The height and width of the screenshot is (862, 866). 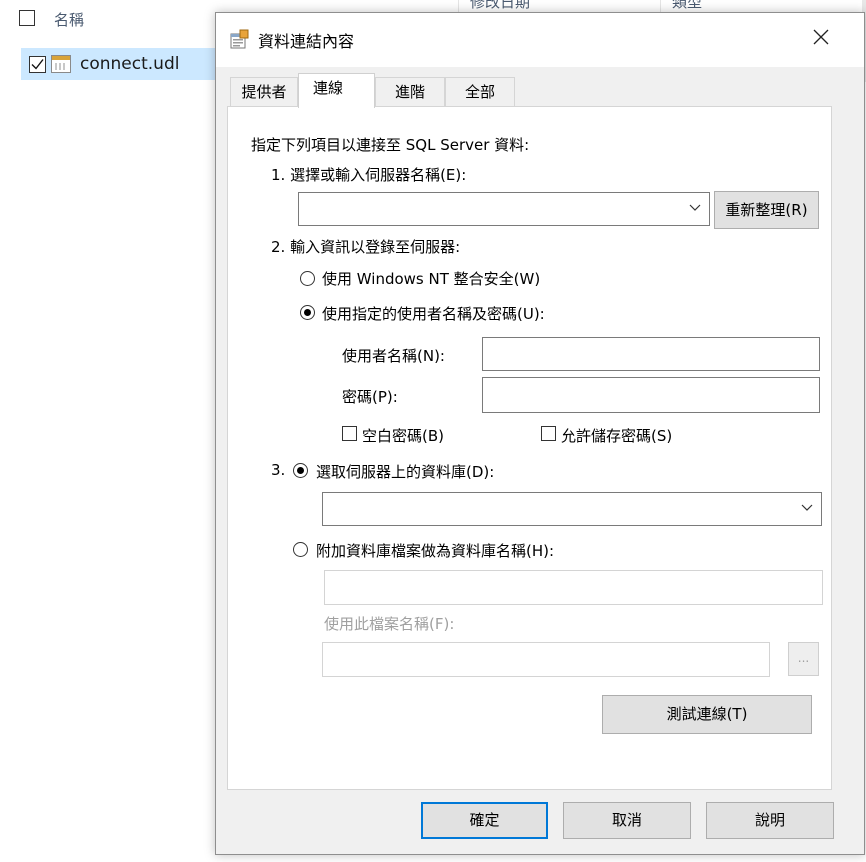 What do you see at coordinates (369, 175) in the screenshot?
I see `step1-label: 1. 選擇或輸入伺服器名稱(E):` at bounding box center [369, 175].